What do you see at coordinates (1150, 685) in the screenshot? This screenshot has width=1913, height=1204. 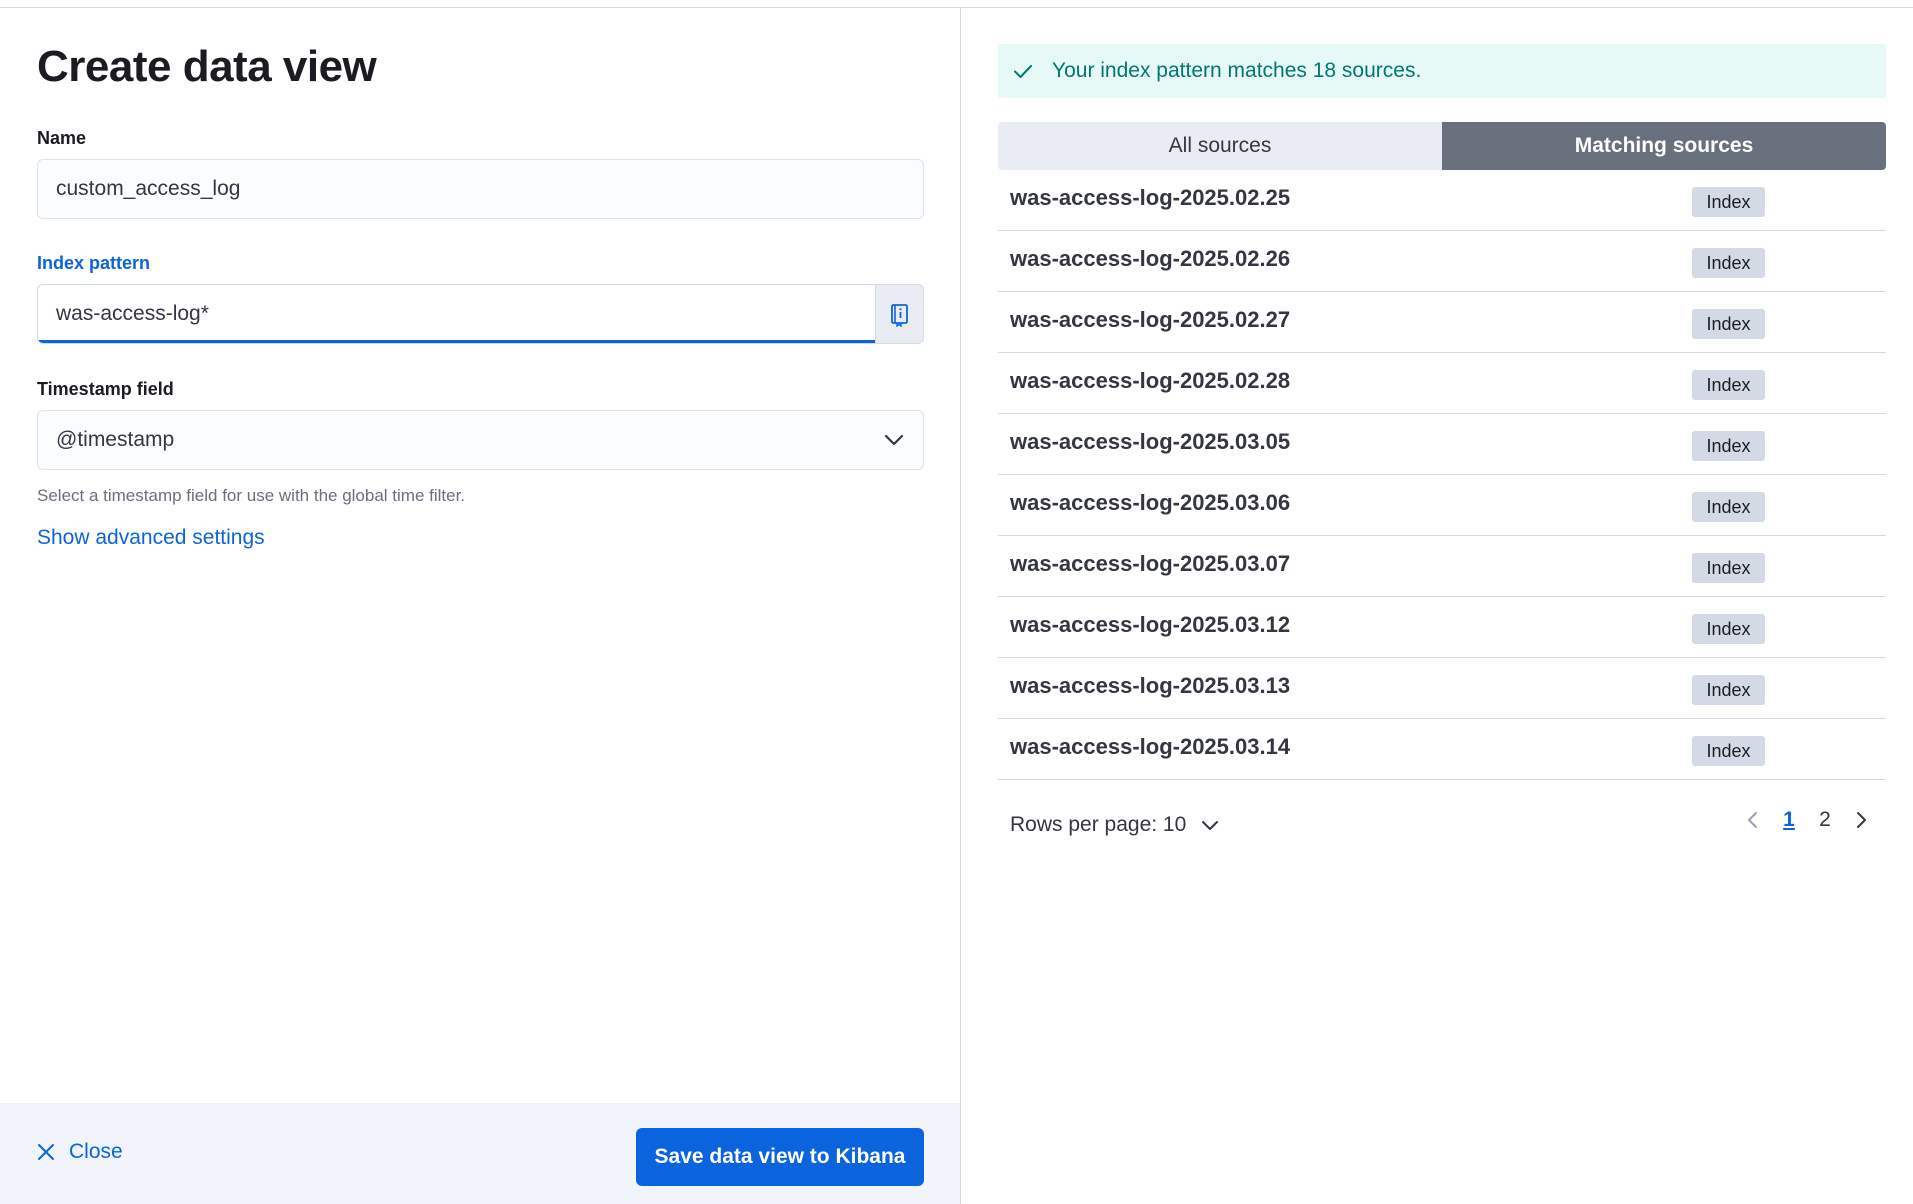 I see `source-name: was-access-log-2025.03.13` at bounding box center [1150, 685].